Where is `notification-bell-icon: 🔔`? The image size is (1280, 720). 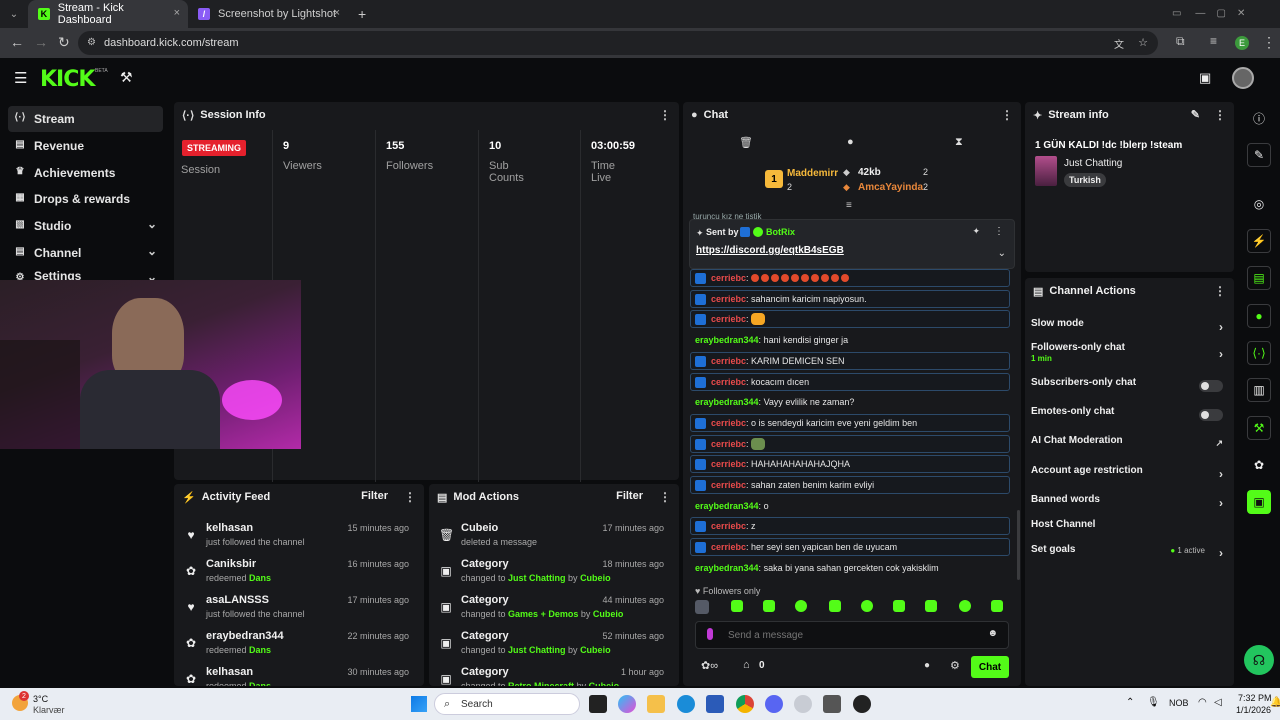 notification-bell-icon: 🔔 is located at coordinates (1275, 702).